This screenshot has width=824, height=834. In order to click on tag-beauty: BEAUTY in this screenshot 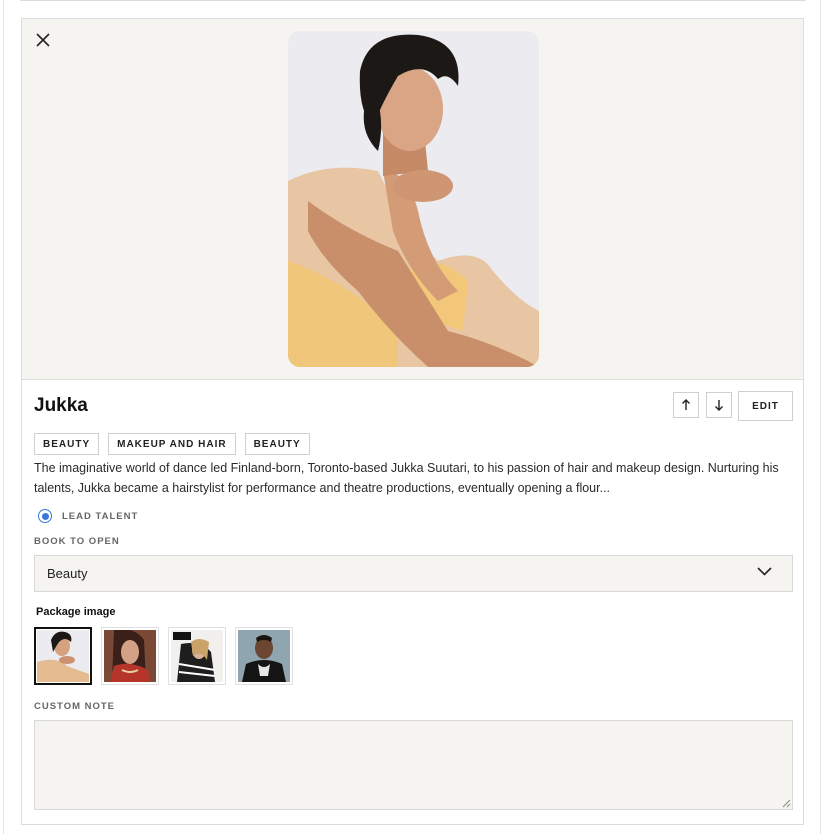, I will do `click(67, 444)`.